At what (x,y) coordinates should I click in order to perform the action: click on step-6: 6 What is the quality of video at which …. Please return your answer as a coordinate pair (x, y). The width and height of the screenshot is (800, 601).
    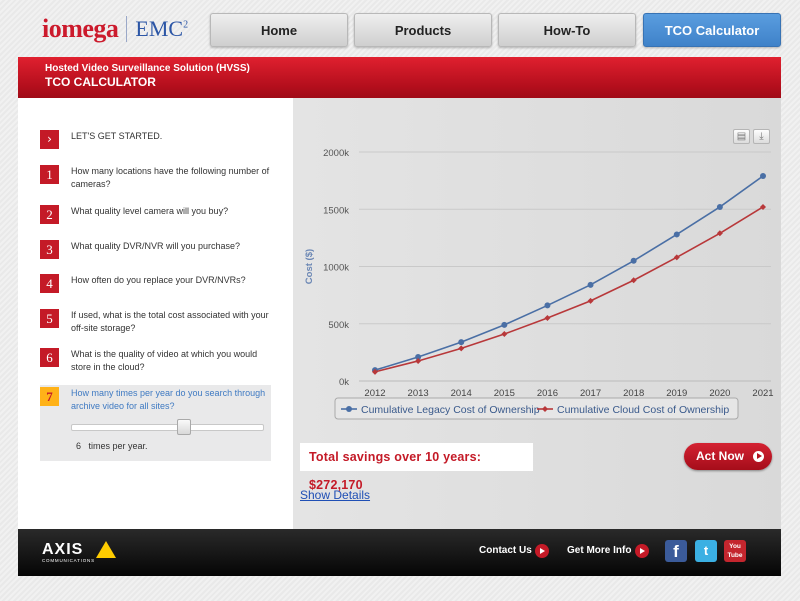
    Looking at the image, I should click on (155, 361).